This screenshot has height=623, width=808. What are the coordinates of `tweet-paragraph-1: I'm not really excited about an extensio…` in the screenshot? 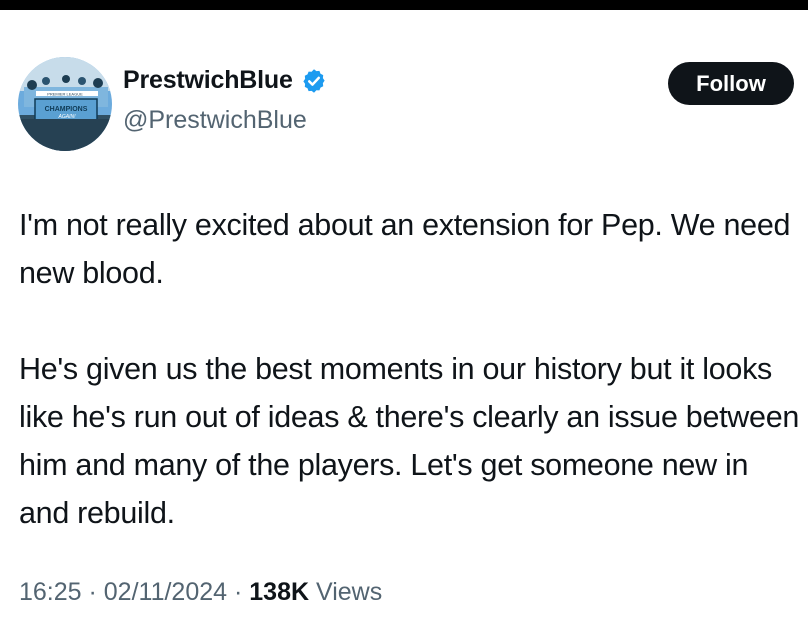 It's located at (405, 249).